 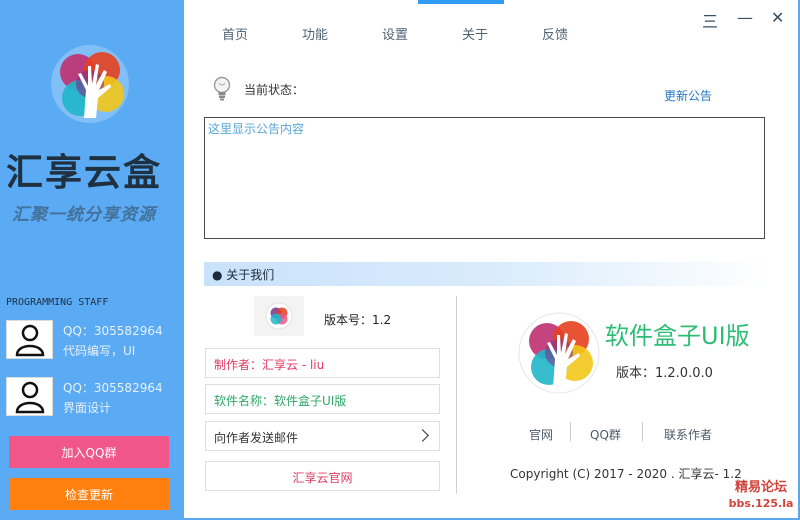 I want to click on staff-item: QQ：305582964 代码编写，UI, so click(x=94, y=340).